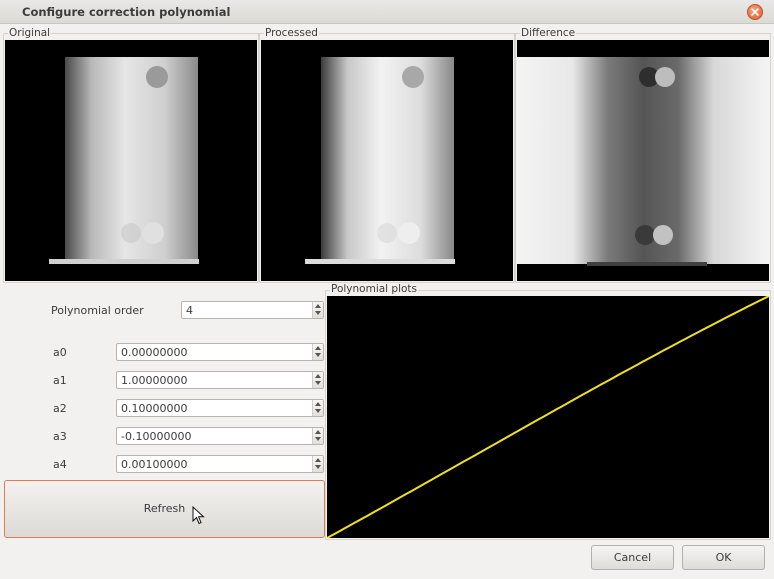 This screenshot has height=579, width=774. I want to click on coefficient-label: a2, so click(60, 408).